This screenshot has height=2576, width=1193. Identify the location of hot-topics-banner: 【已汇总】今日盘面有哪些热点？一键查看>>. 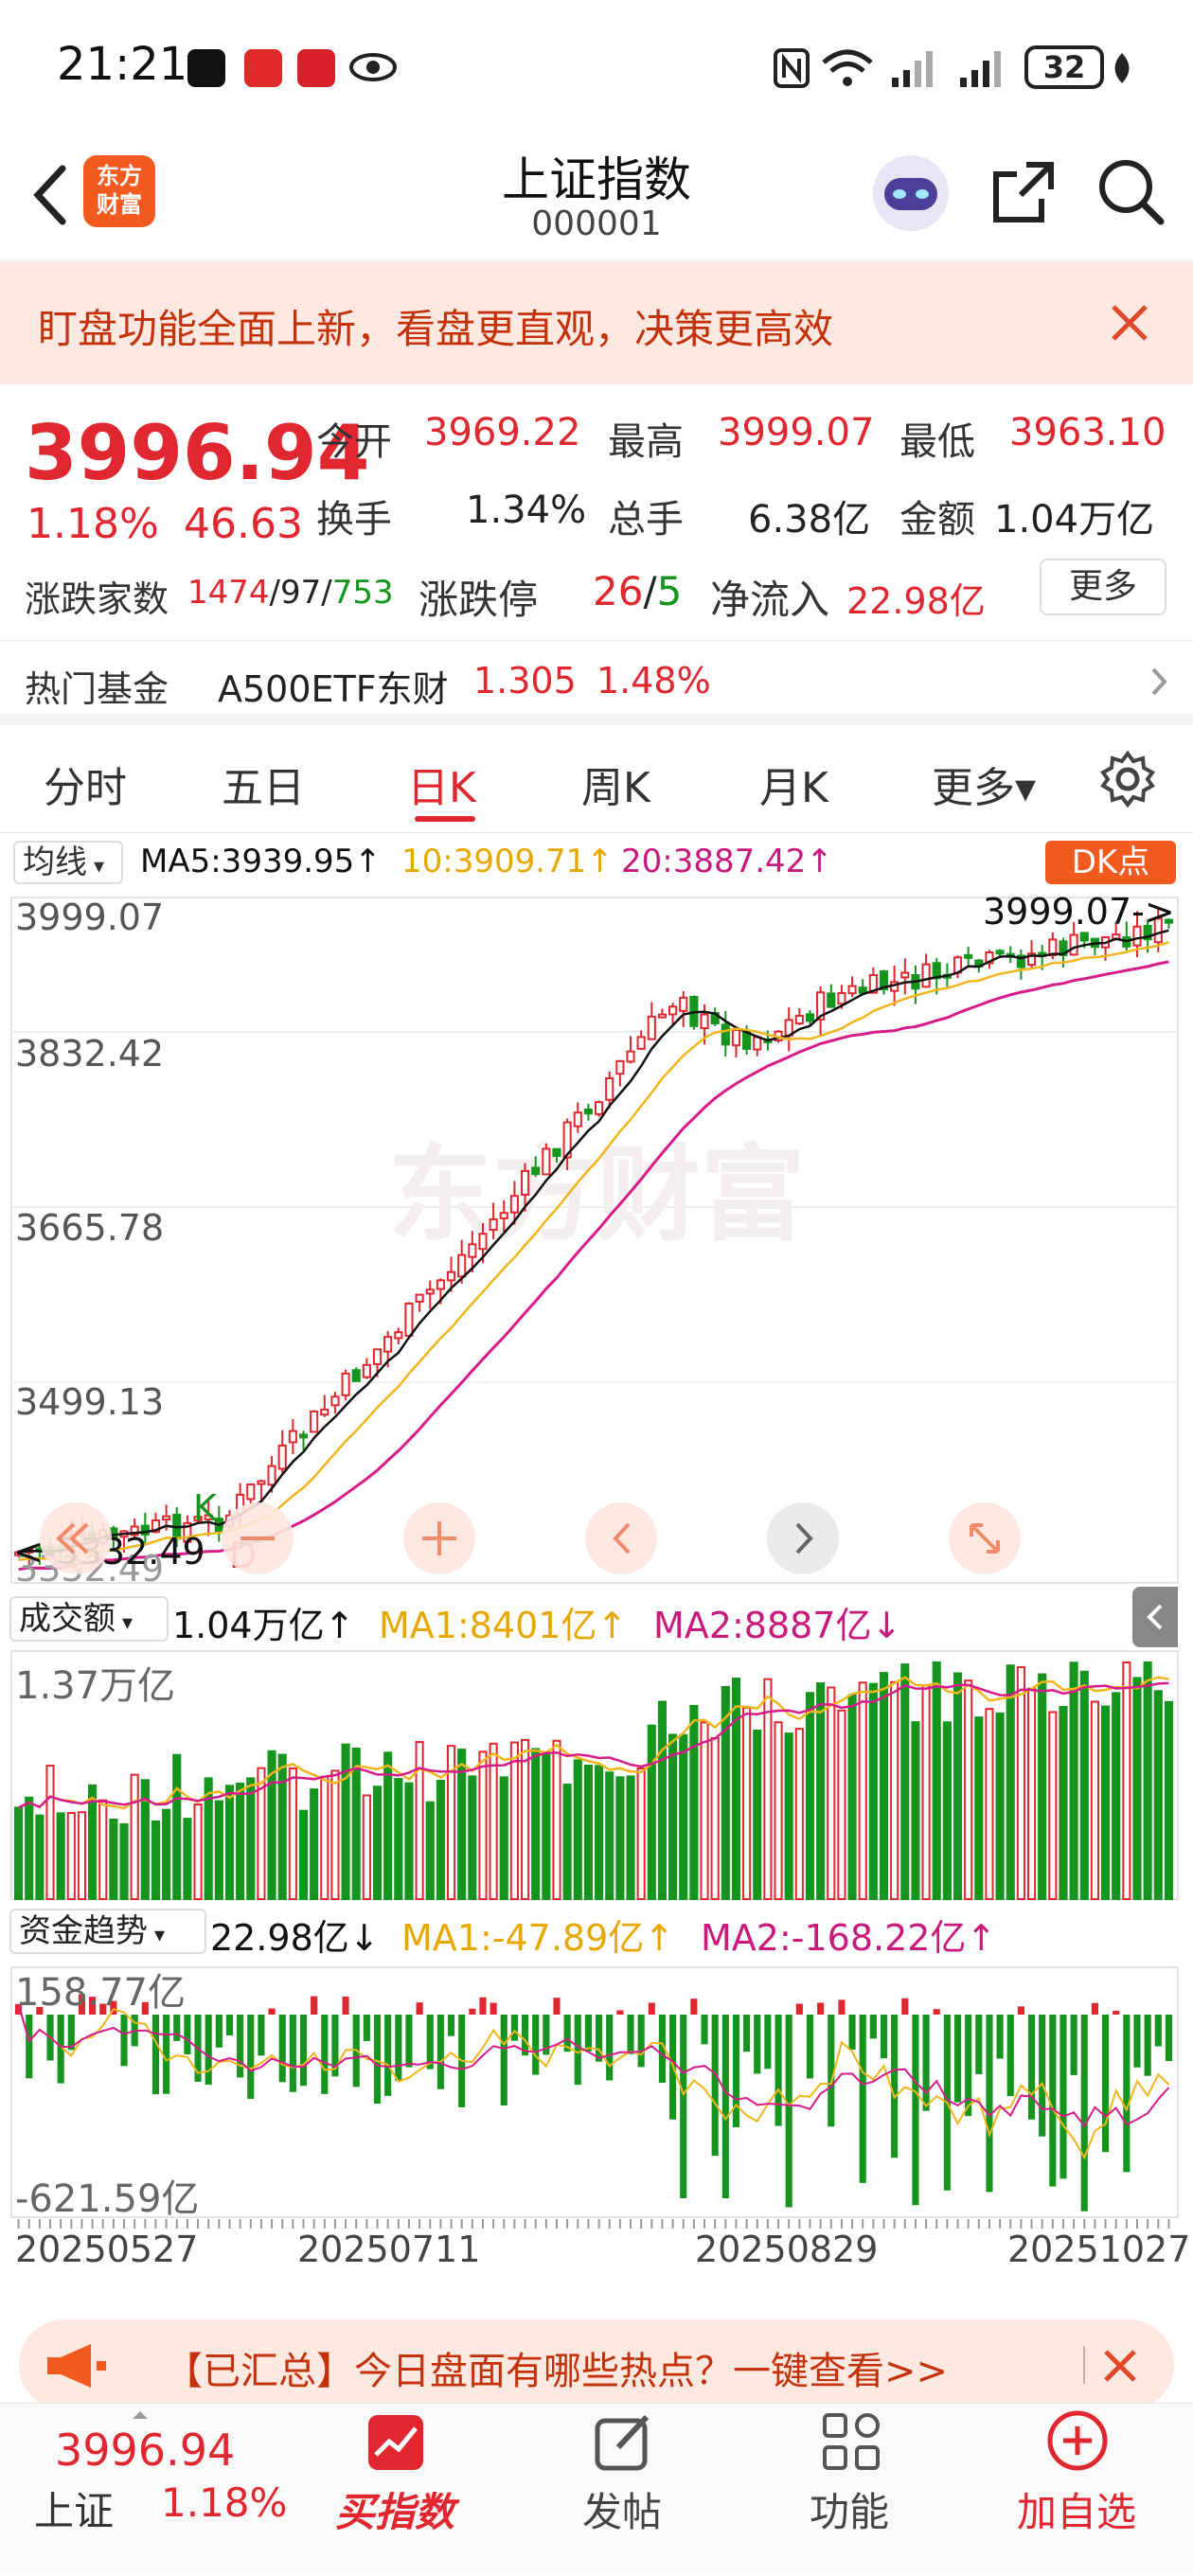
(596, 2365).